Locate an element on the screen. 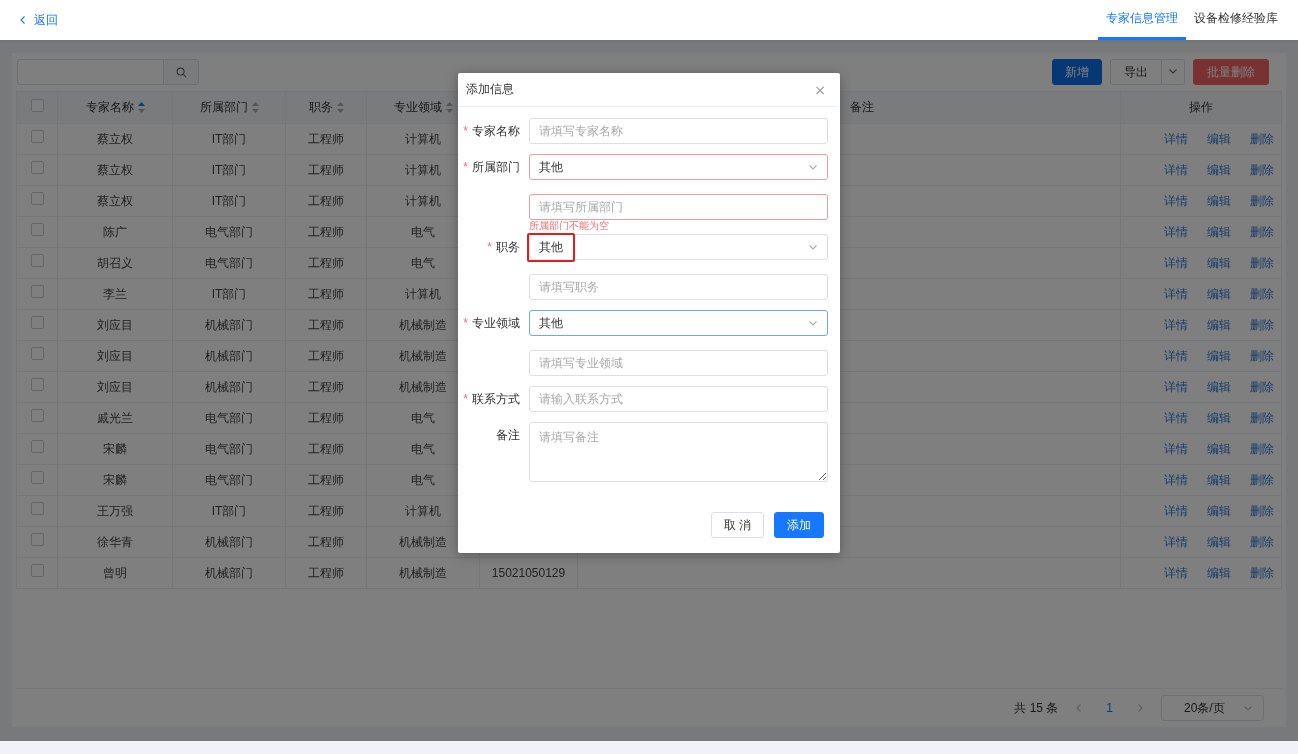 This screenshot has height=754, width=1298. error-message: 所属部门不能为空 is located at coordinates (569, 225).